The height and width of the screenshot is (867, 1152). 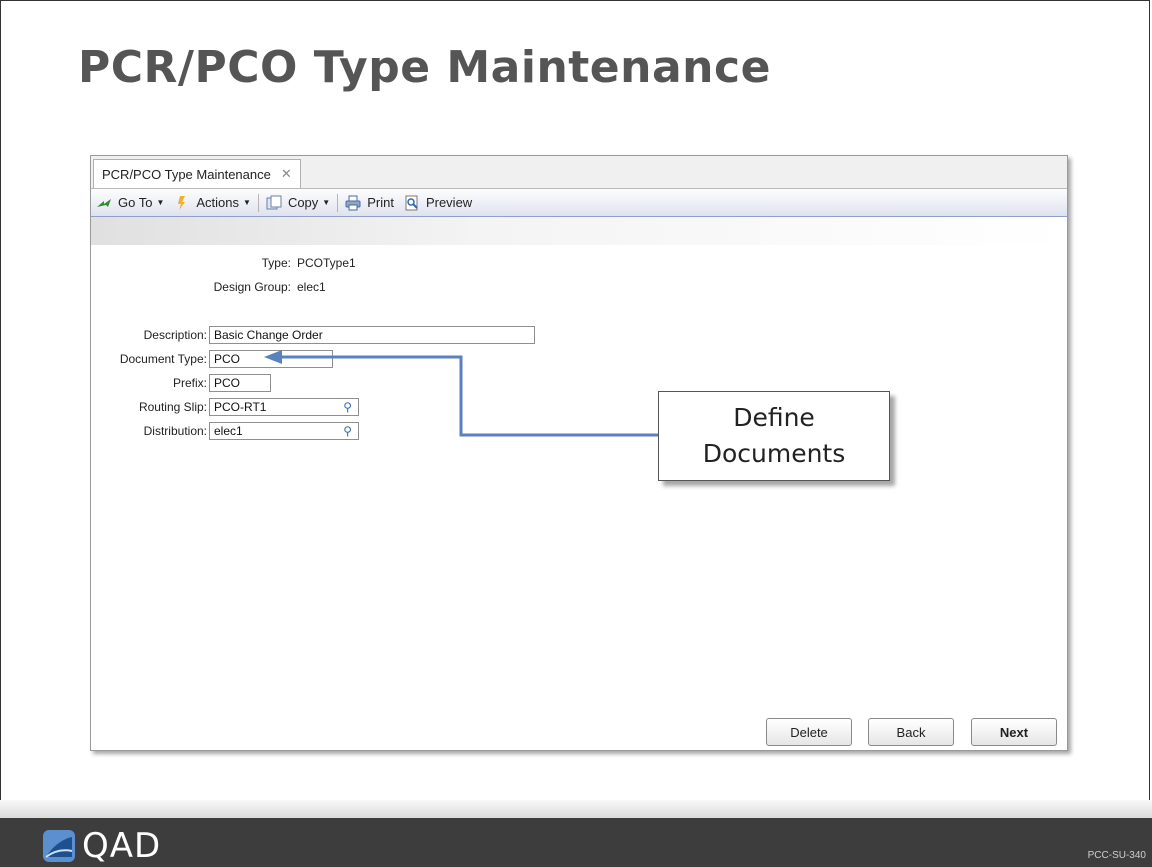 What do you see at coordinates (774, 453) in the screenshot?
I see `callout-line-2: Documents` at bounding box center [774, 453].